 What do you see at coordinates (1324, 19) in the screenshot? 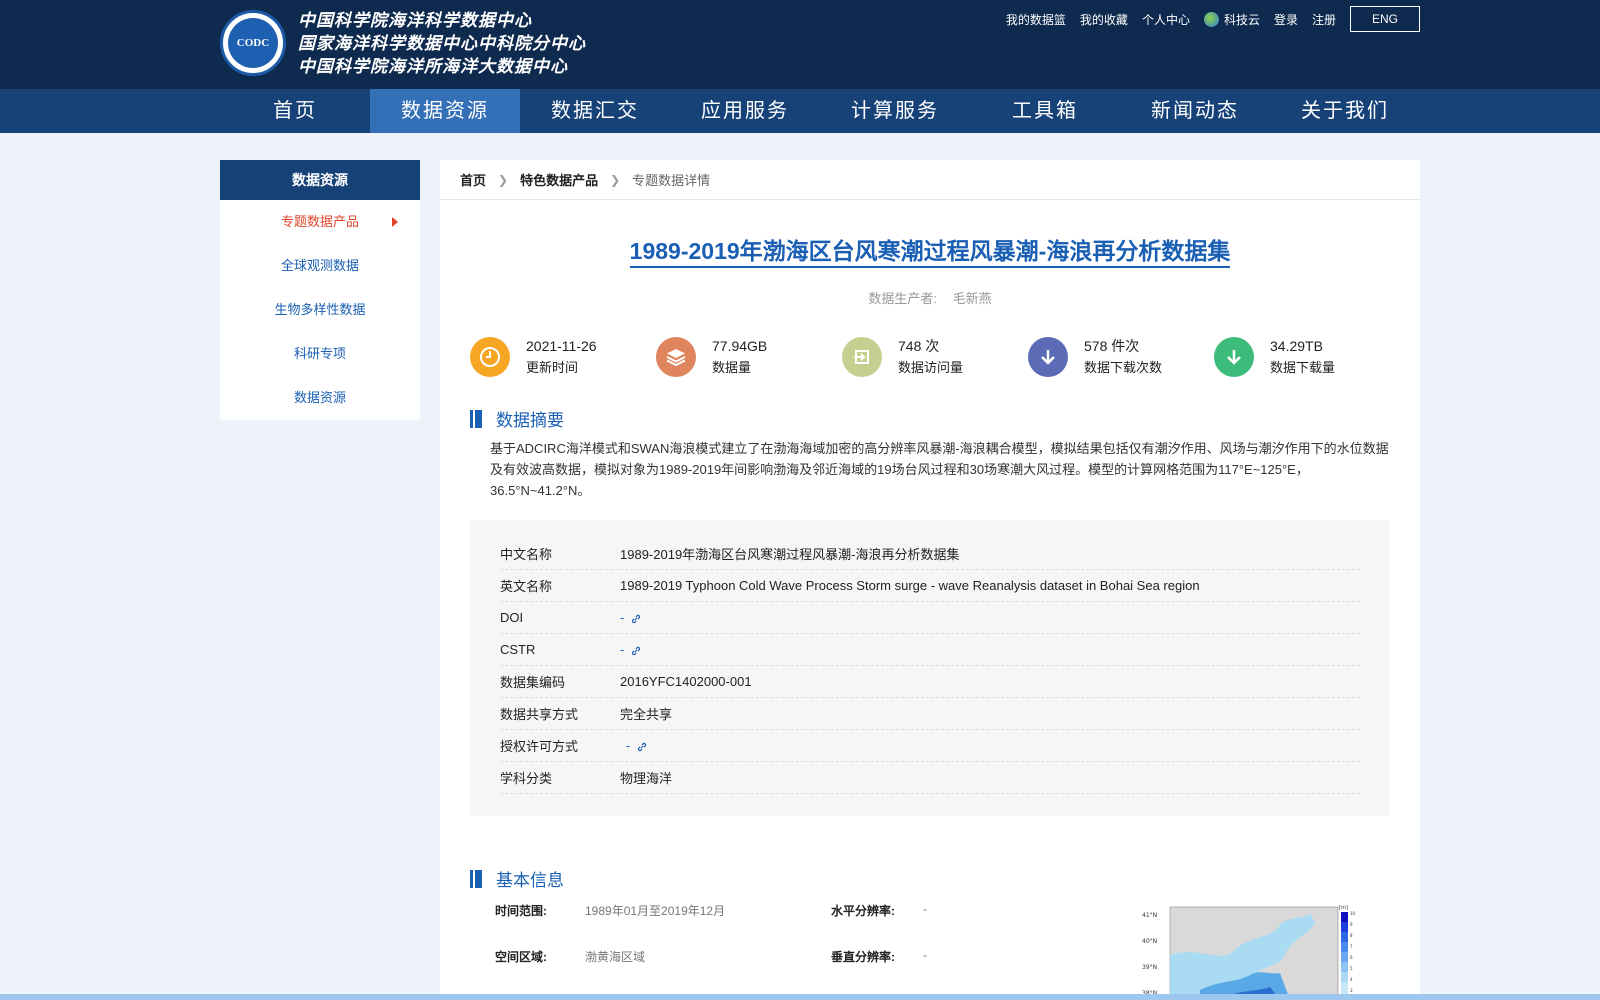
I see `register-link: 注册` at bounding box center [1324, 19].